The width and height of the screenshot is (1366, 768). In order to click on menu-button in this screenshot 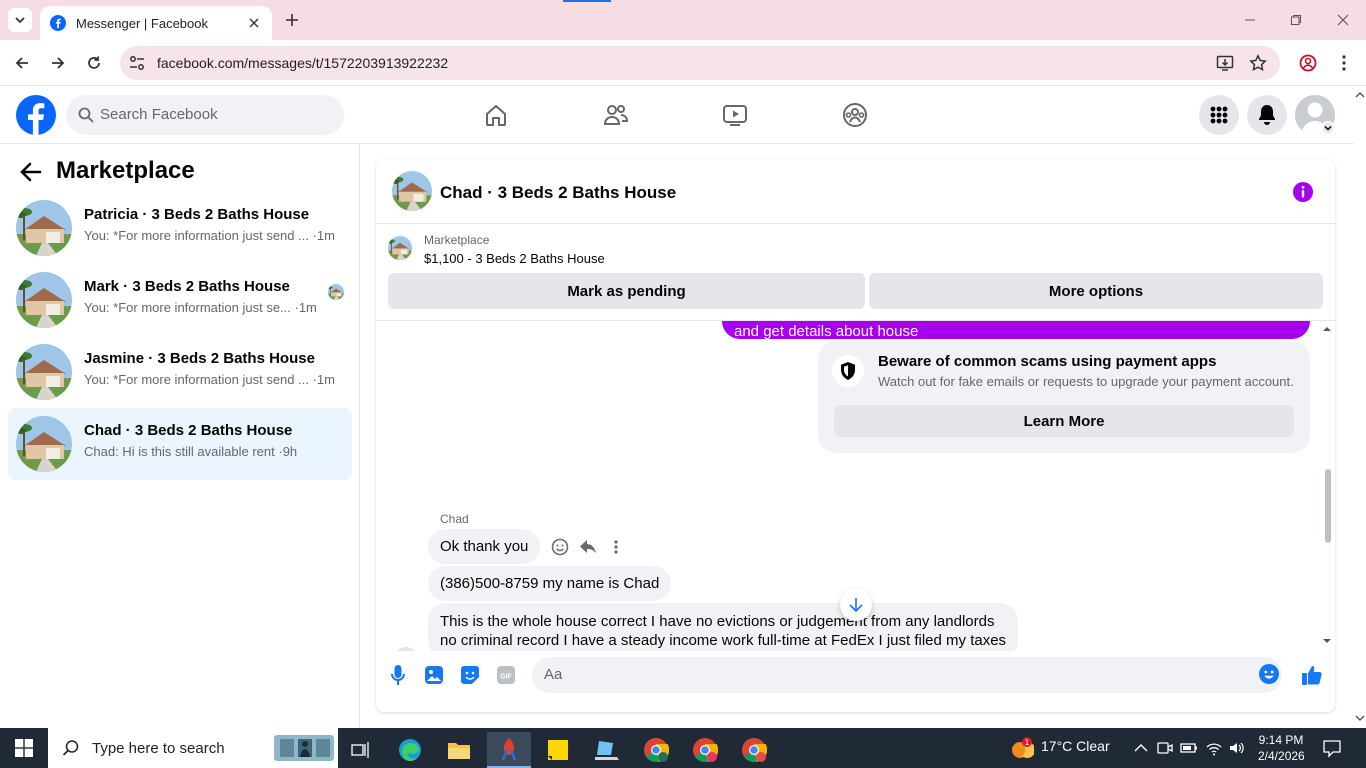, I will do `click(1219, 115)`.